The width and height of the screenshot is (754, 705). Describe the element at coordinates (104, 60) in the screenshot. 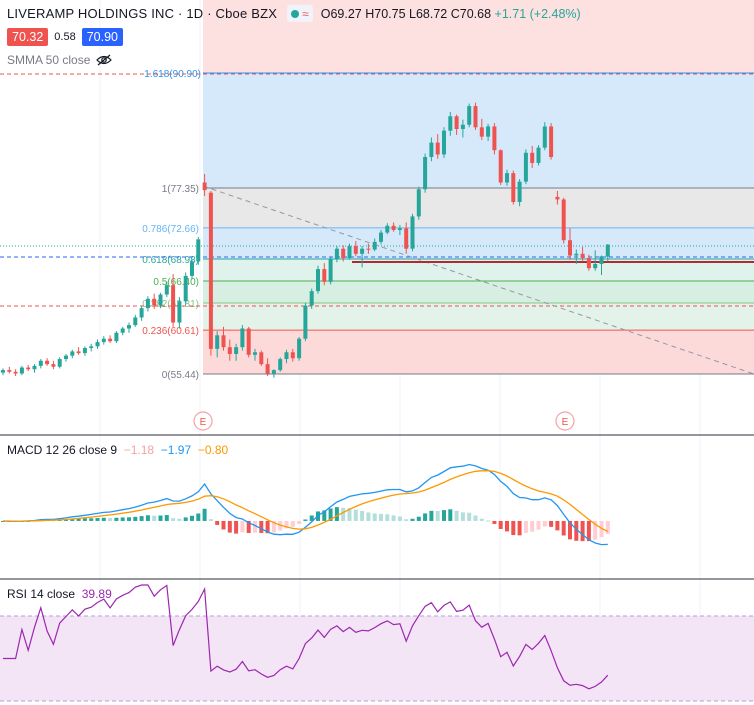

I see `eye-hidden-icon` at that location.